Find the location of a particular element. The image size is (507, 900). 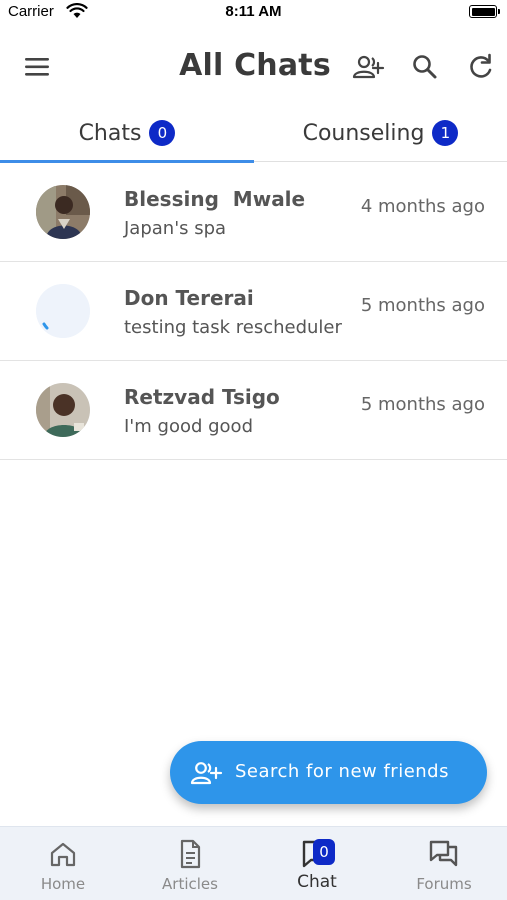

search-new-friends-button: Search for new friends is located at coordinates (328, 772).